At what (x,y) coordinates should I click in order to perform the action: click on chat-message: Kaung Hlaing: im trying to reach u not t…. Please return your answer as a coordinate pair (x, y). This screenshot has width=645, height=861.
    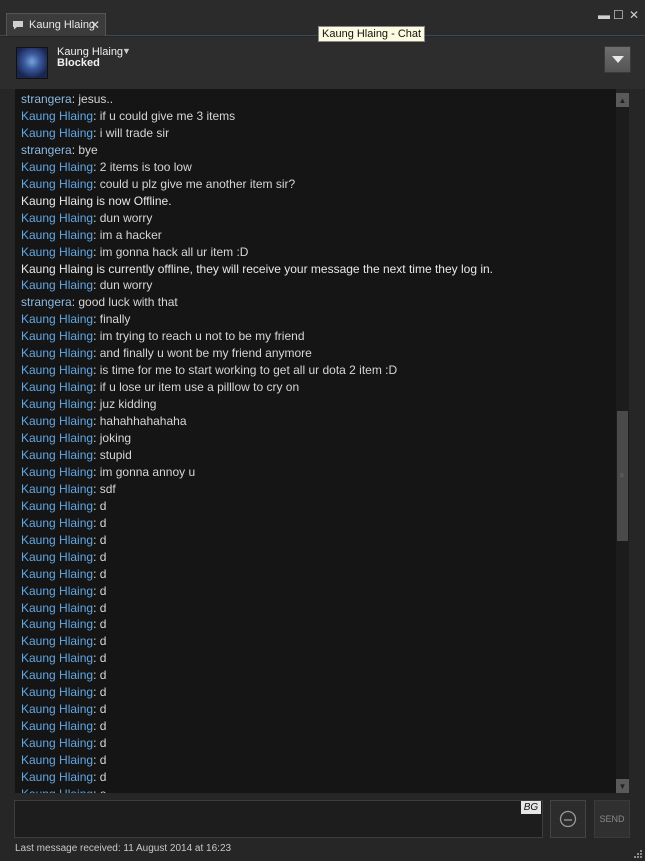
    Looking at the image, I should click on (163, 336).